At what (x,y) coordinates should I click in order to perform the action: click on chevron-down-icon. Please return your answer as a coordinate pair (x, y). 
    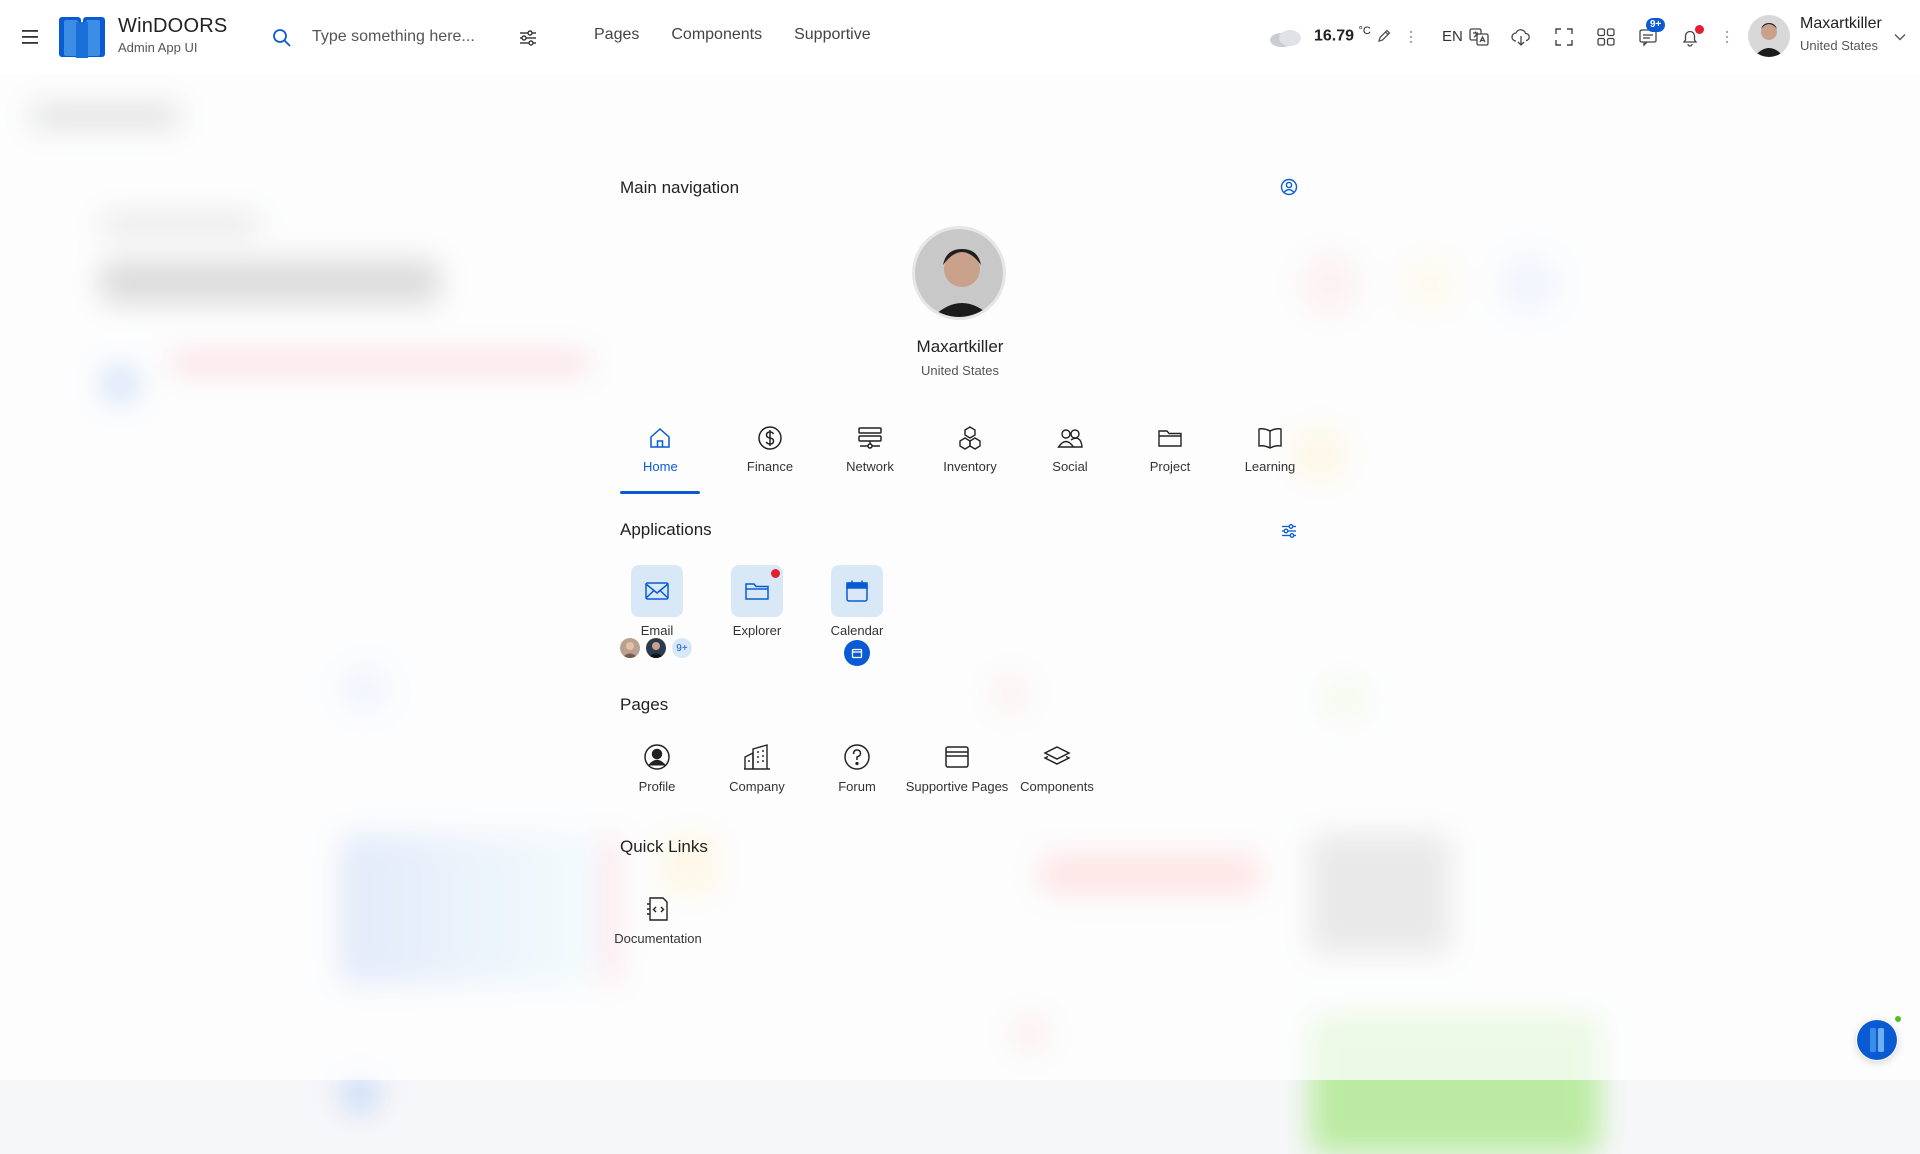
    Looking at the image, I should click on (1900, 37).